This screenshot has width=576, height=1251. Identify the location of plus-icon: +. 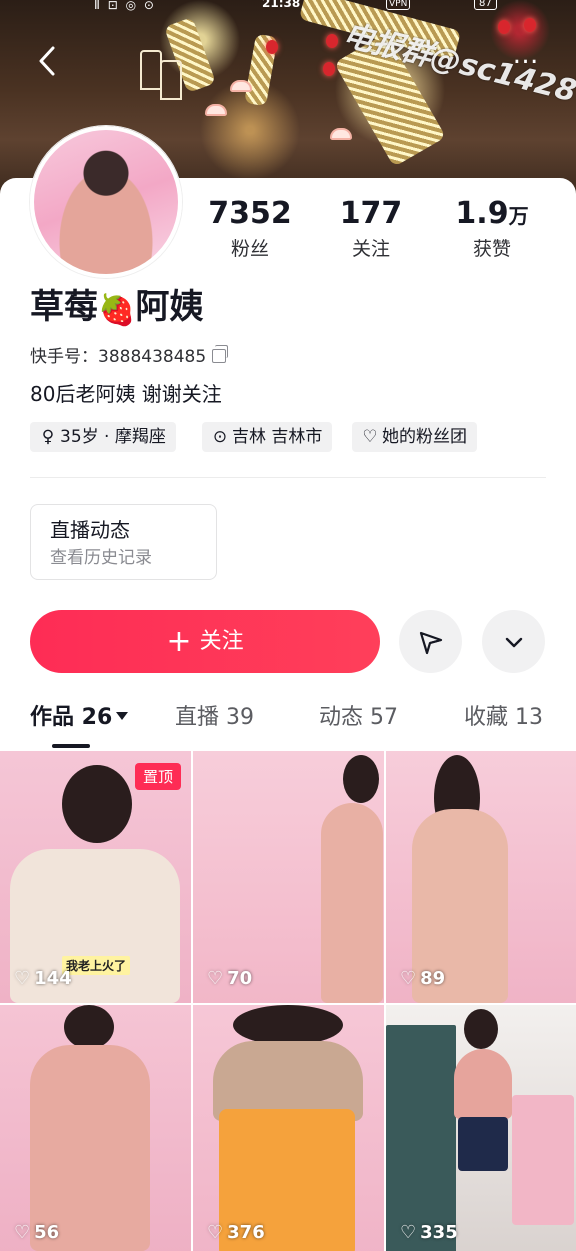
(179, 641).